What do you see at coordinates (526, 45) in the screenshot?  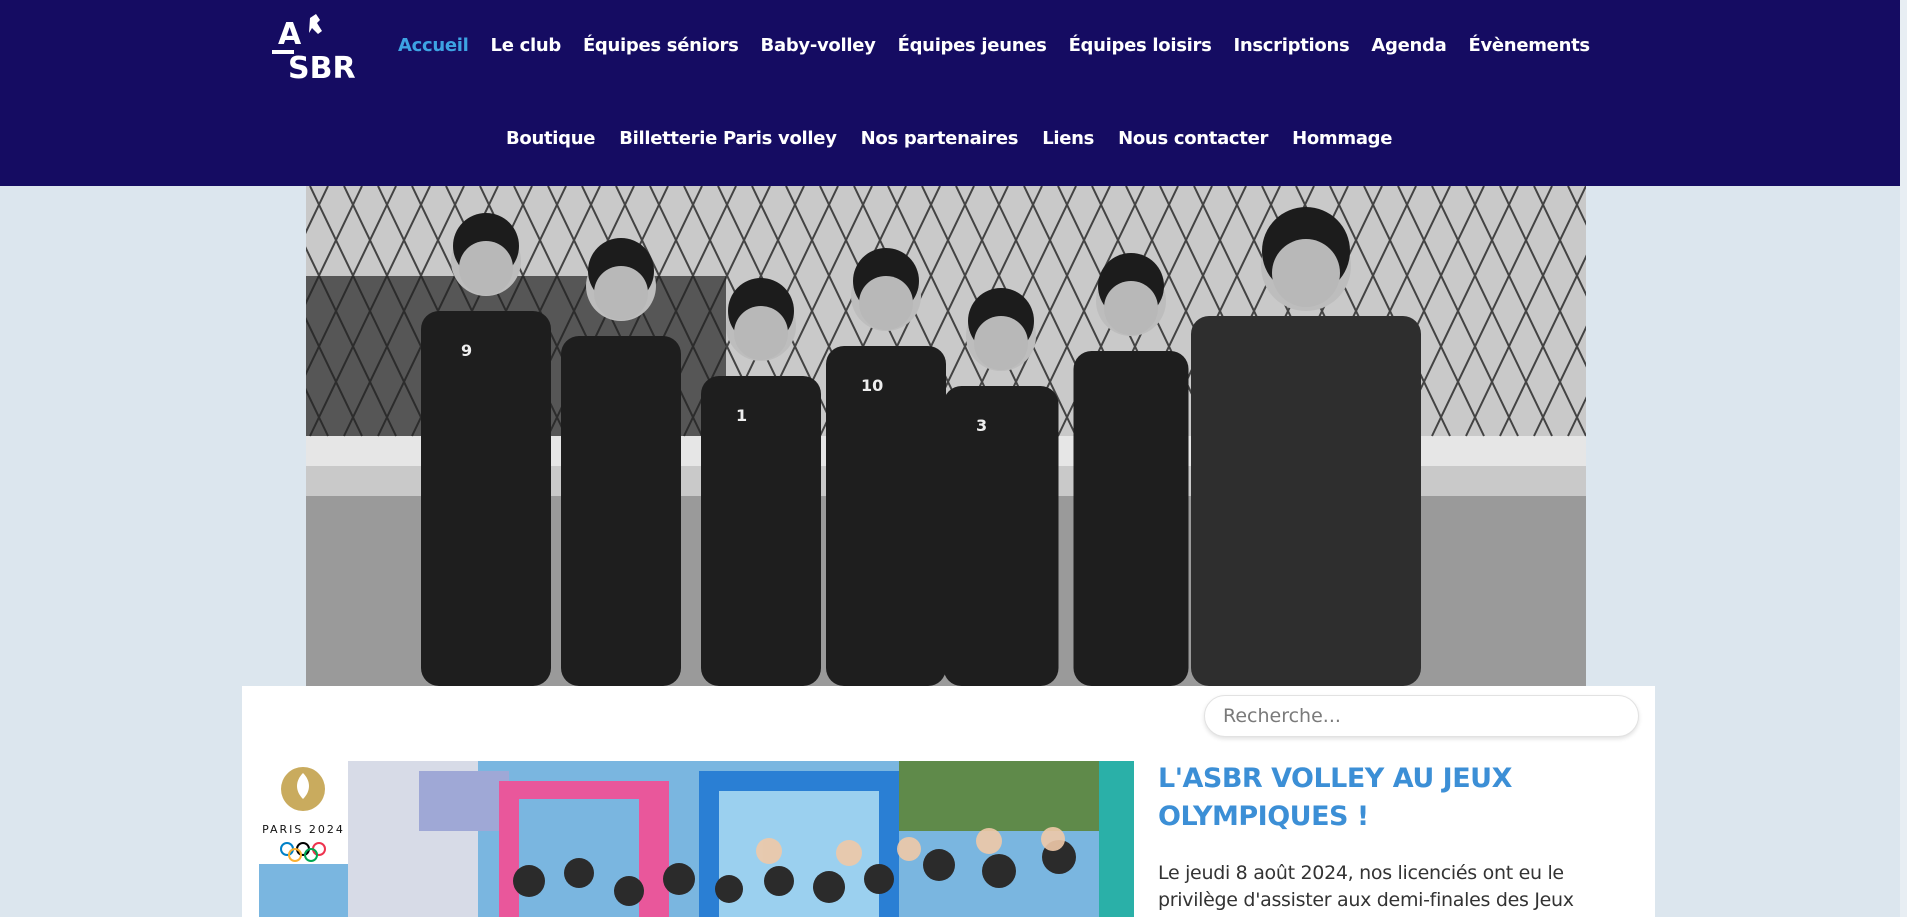 I see `nav-item-le-club: Le club` at bounding box center [526, 45].